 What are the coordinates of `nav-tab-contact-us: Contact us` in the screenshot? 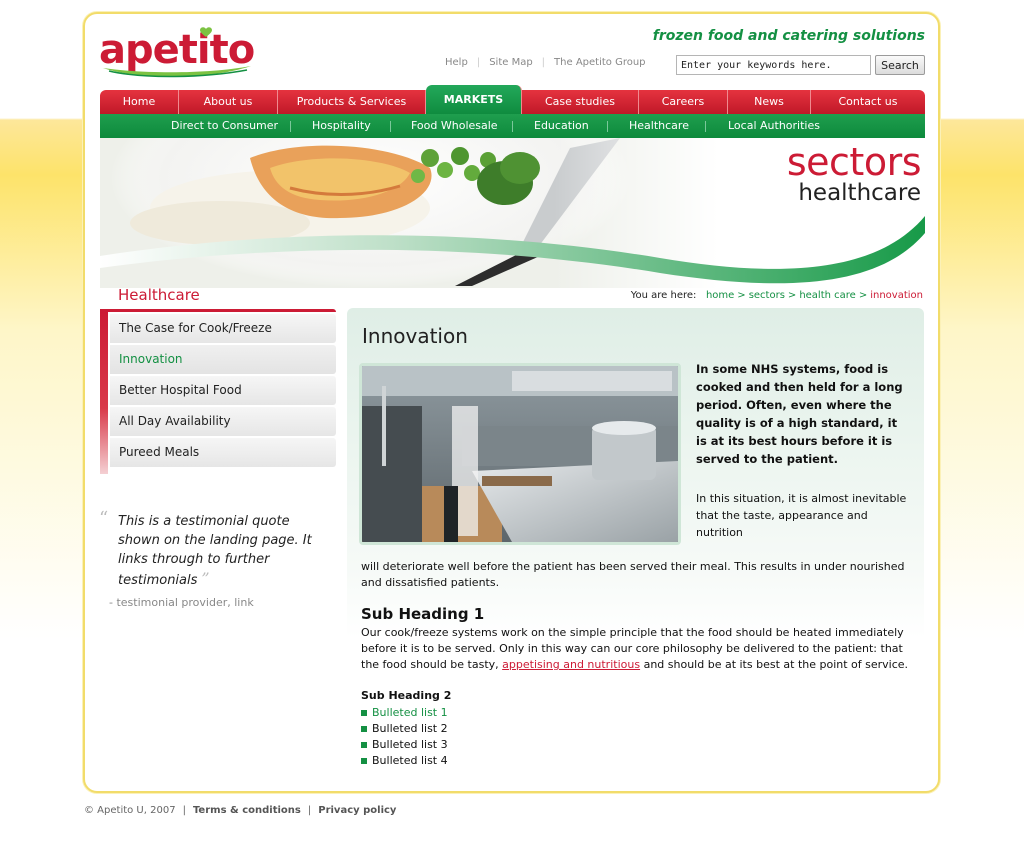 It's located at (868, 102).